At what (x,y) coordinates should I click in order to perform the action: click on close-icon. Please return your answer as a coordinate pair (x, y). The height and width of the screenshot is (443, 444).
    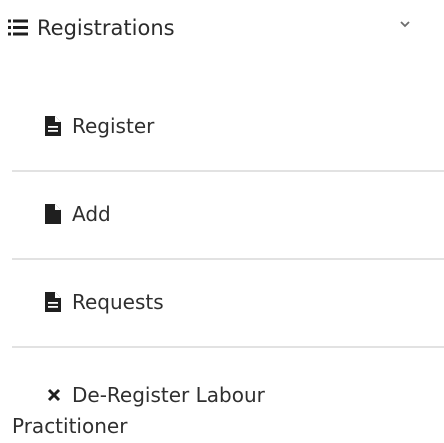
    Looking at the image, I should click on (54, 395).